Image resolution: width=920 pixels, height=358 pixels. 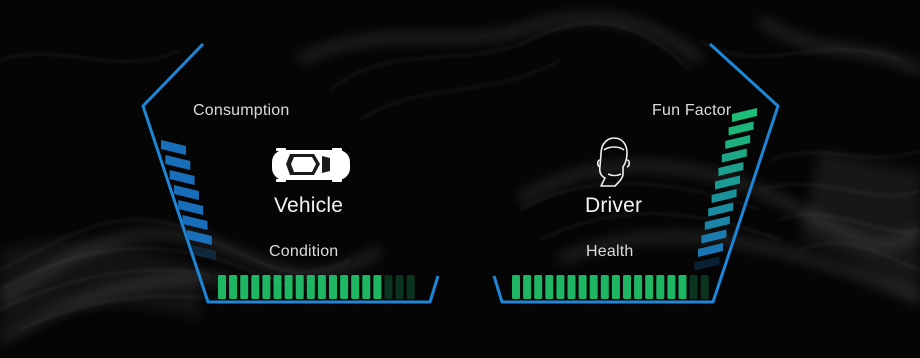 What do you see at coordinates (309, 205) in the screenshot?
I see `vehicle-title: Vehicle` at bounding box center [309, 205].